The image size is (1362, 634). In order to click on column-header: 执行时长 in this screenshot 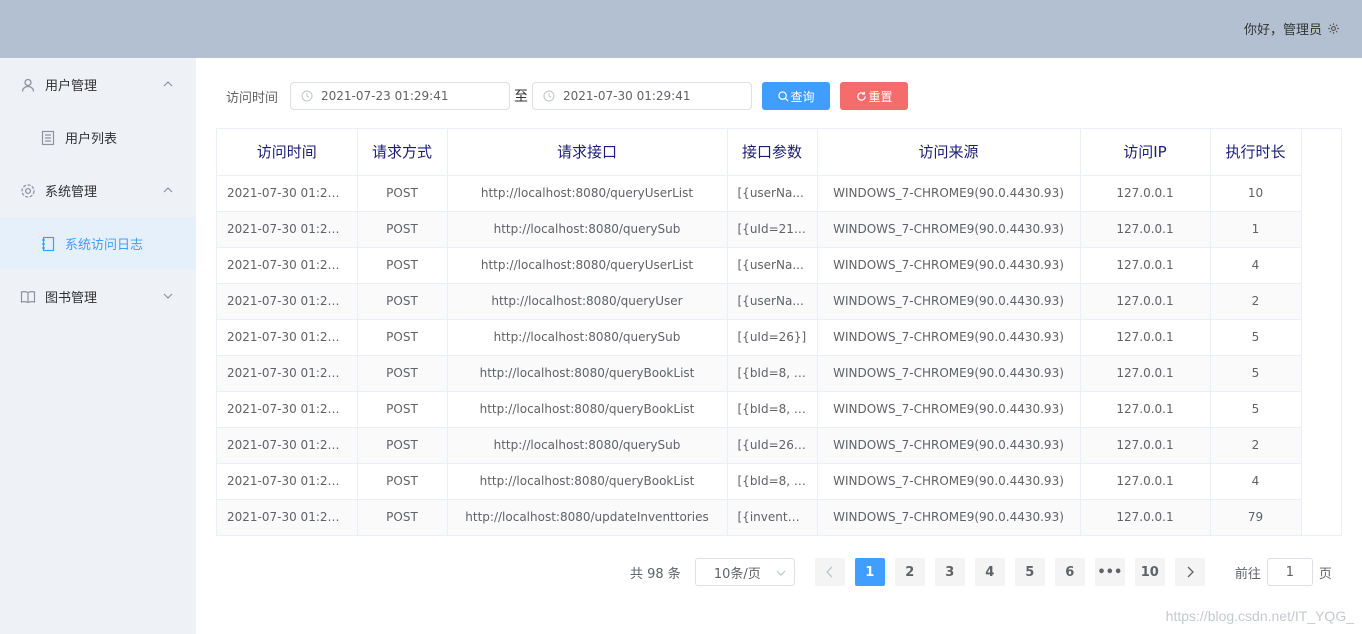, I will do `click(1256, 152)`.